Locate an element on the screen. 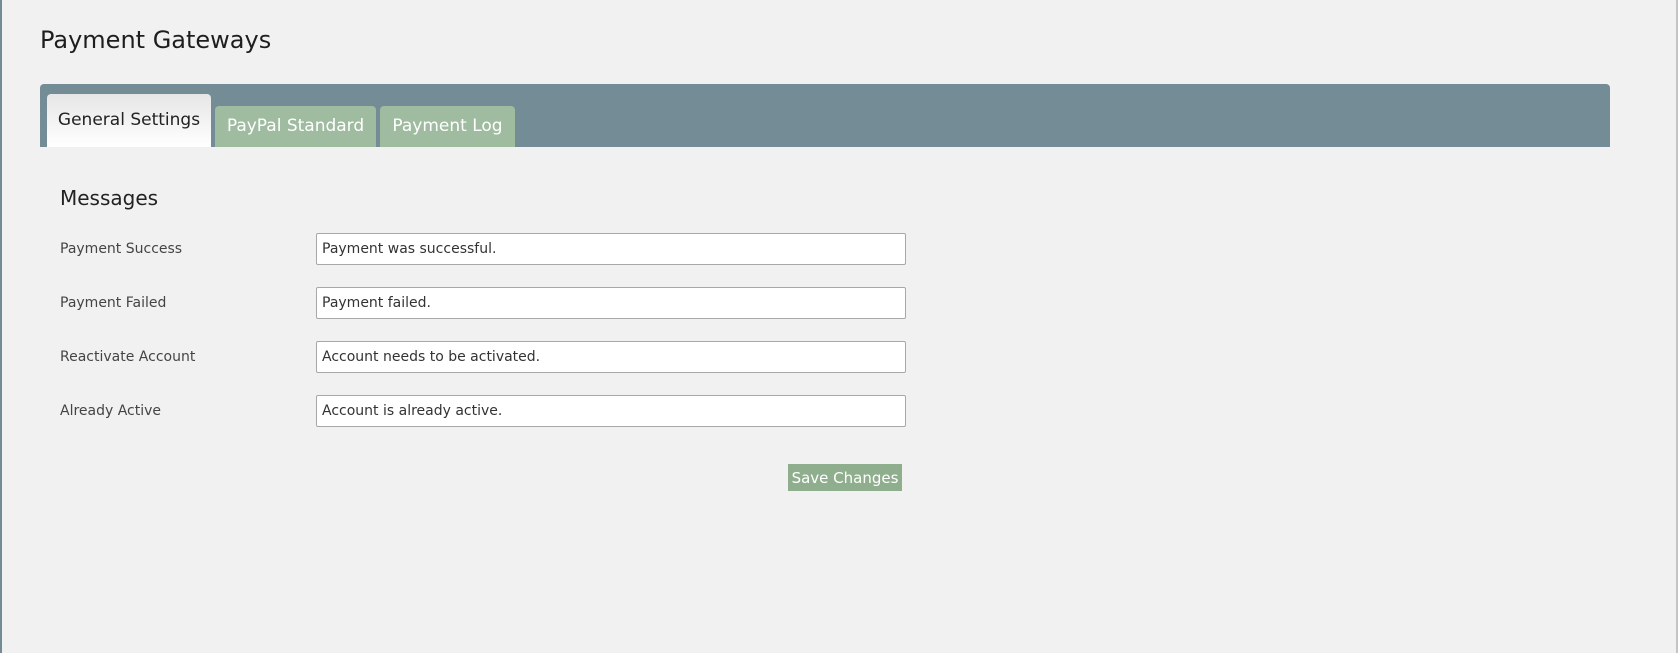 This screenshot has width=1678, height=653. field-row-payment-failed: Payment Failed is located at coordinates (483, 303).